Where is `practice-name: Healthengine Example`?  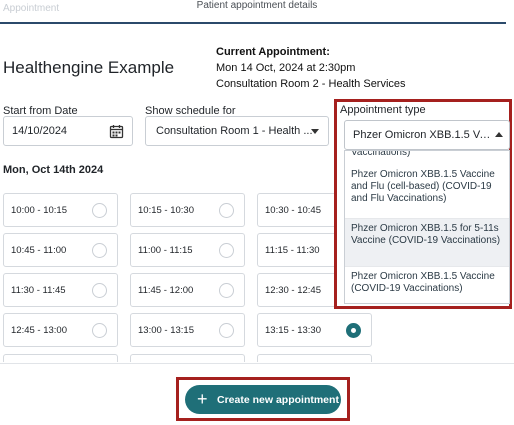
practice-name: Healthengine Example is located at coordinates (89, 67).